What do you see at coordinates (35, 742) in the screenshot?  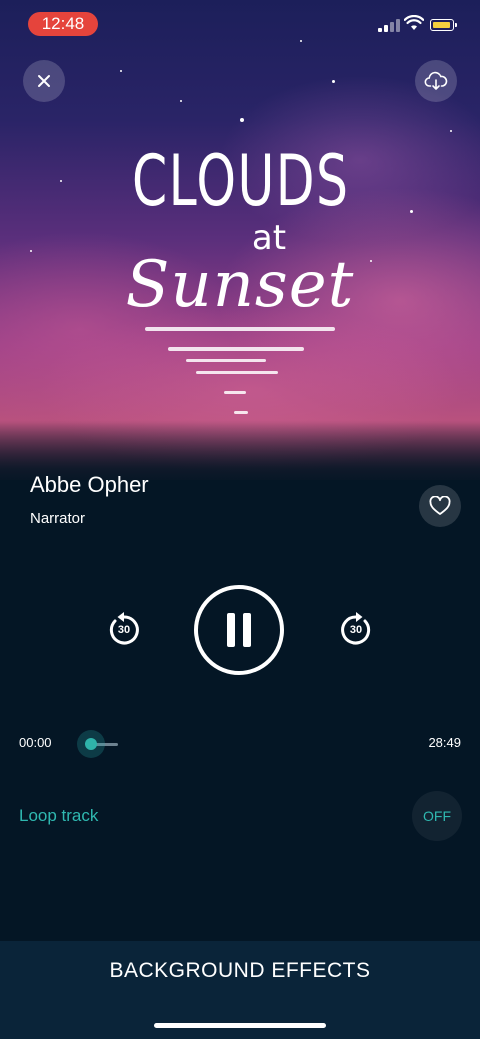 I see `elapsed-time: 00:00` at bounding box center [35, 742].